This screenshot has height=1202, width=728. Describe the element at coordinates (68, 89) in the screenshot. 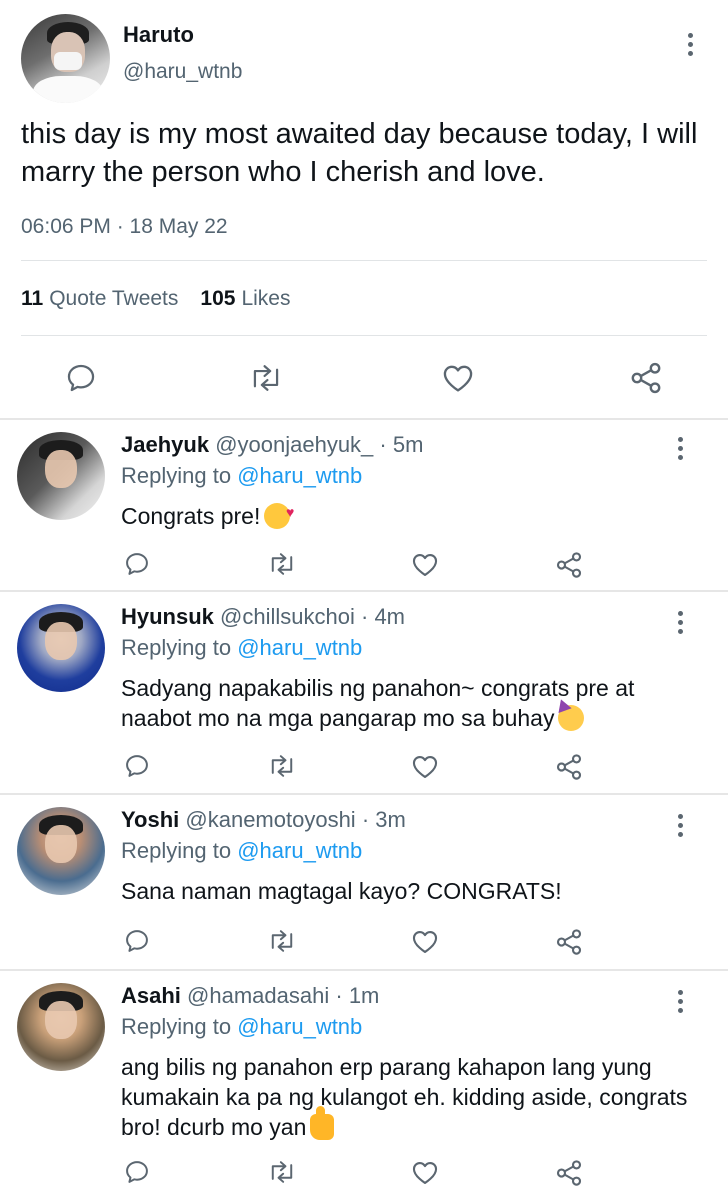

I see `avatar-shirt` at that location.